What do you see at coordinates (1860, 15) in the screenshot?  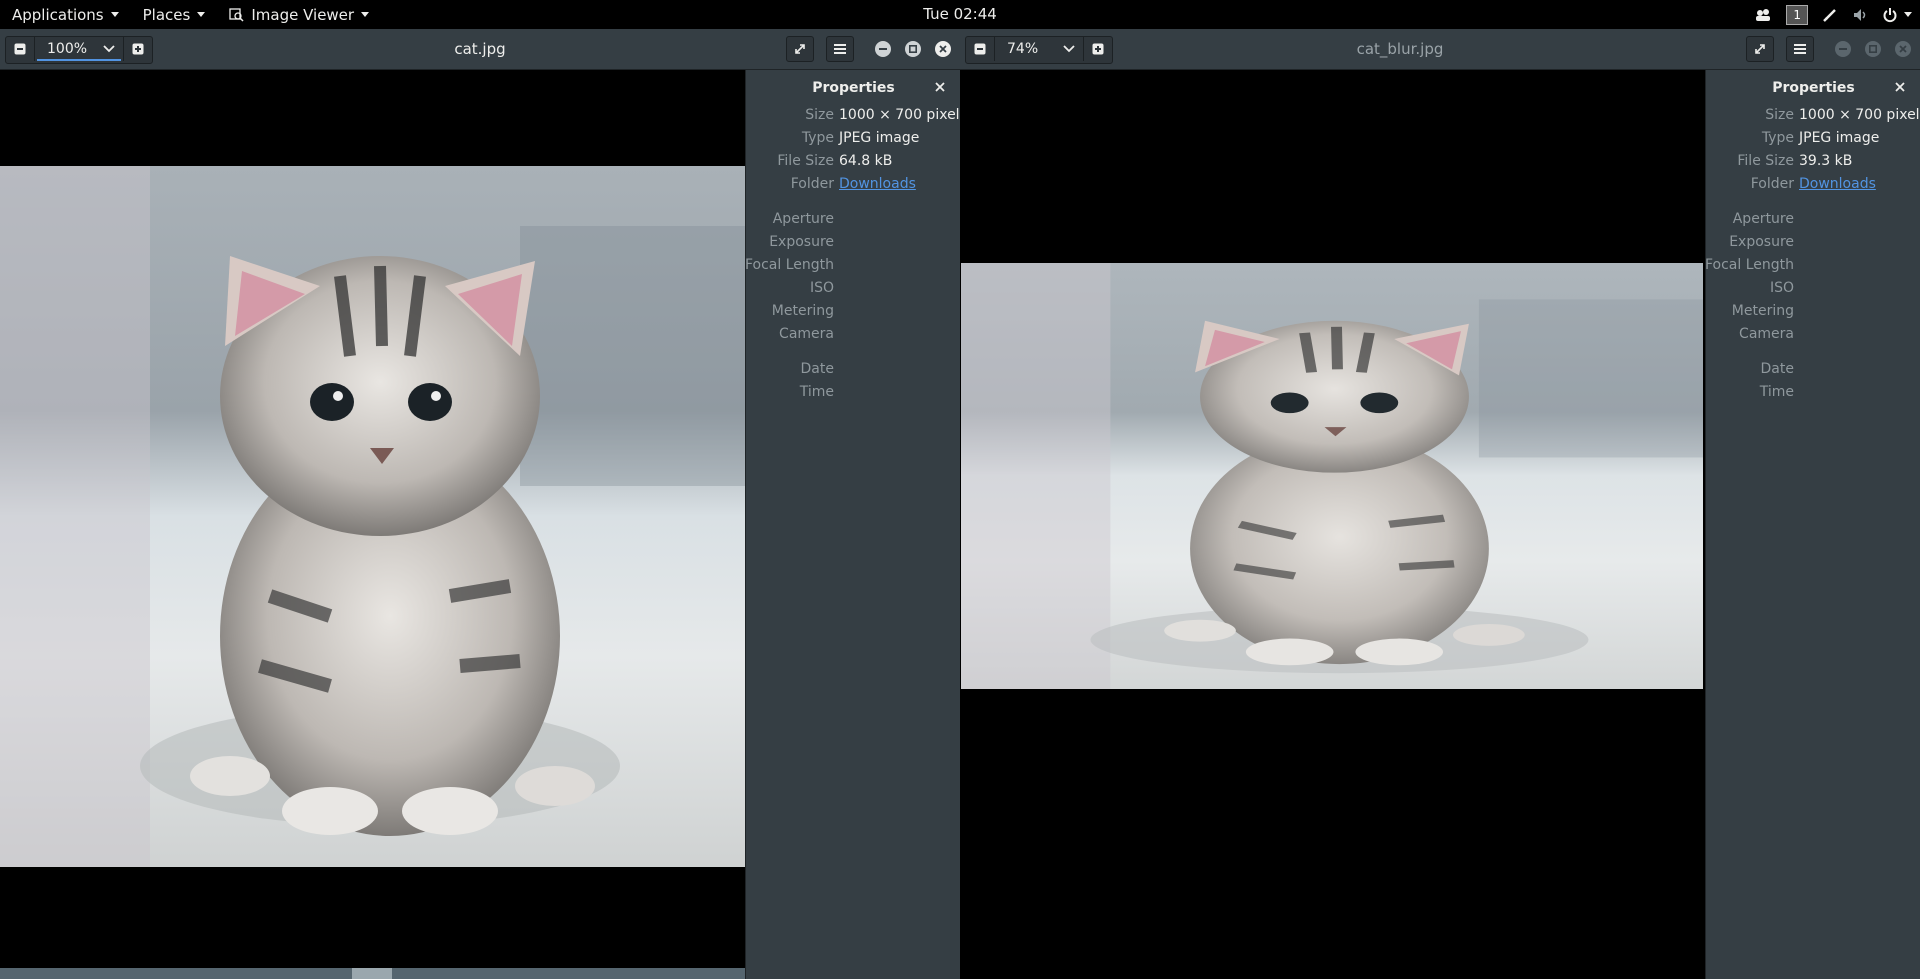 I see `volume-icon` at bounding box center [1860, 15].